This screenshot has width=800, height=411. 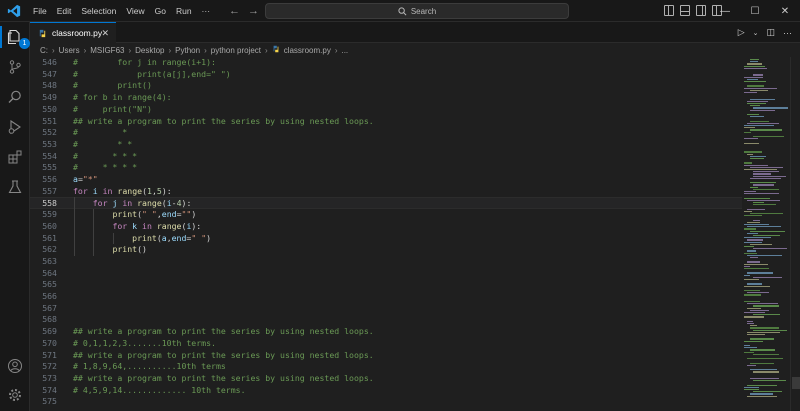 I want to click on breadcrumb-item: MSIGF63, so click(x=107, y=50).